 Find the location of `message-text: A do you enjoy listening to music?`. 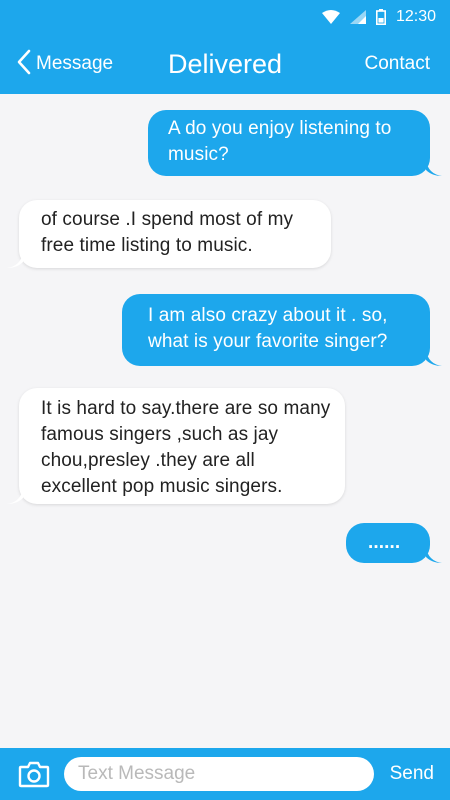

message-text: A do you enjoy listening to music? is located at coordinates (280, 141).